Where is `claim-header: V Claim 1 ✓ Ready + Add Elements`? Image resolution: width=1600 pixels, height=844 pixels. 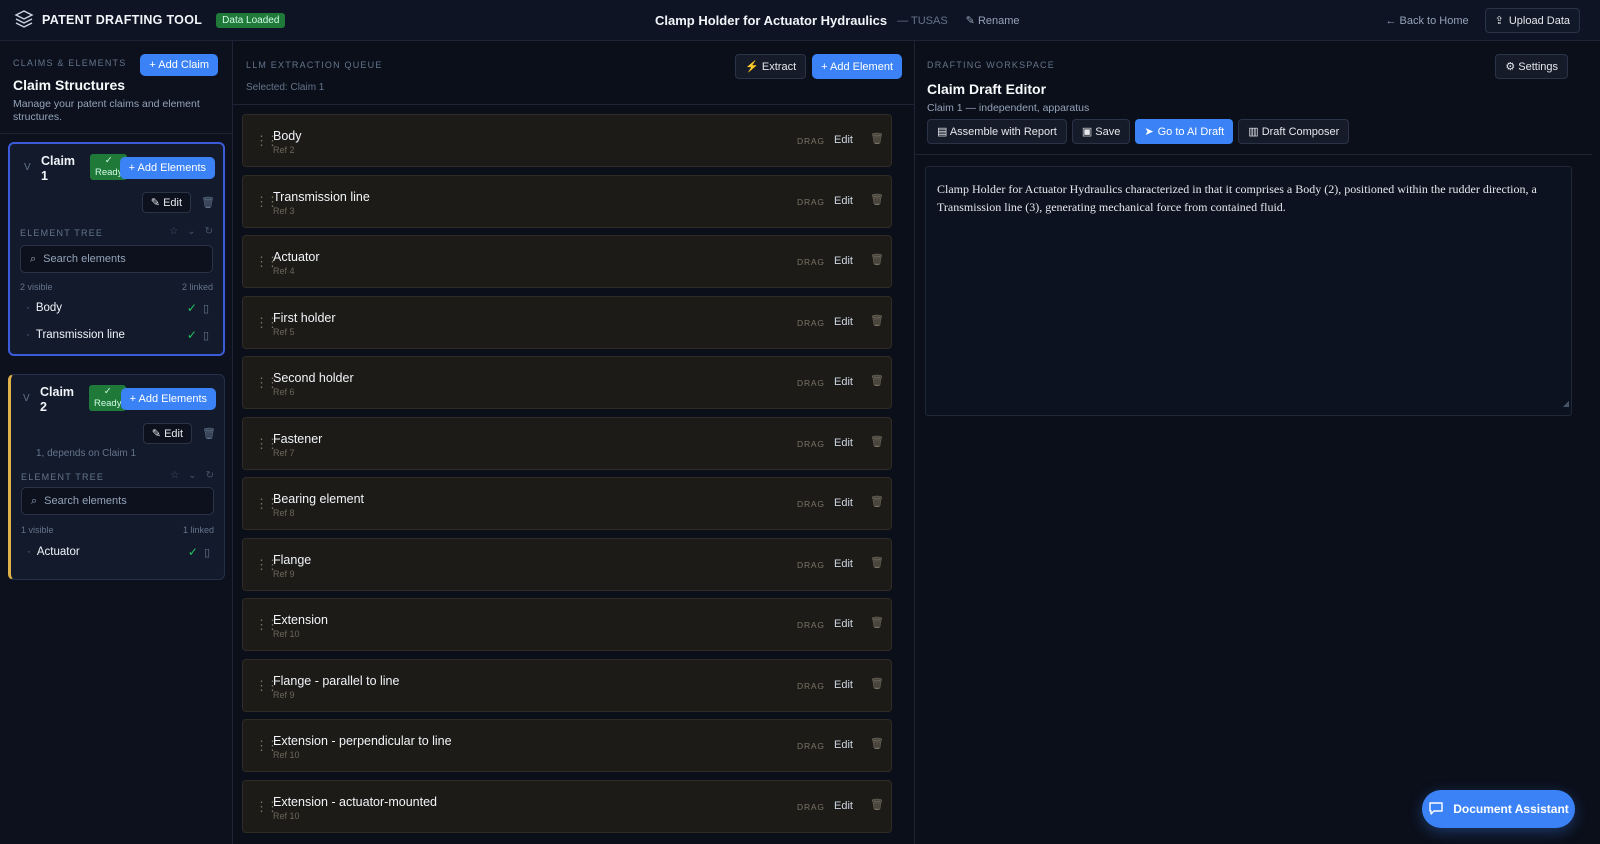 claim-header: V Claim 1 ✓ Ready + Add Elements is located at coordinates (116, 169).